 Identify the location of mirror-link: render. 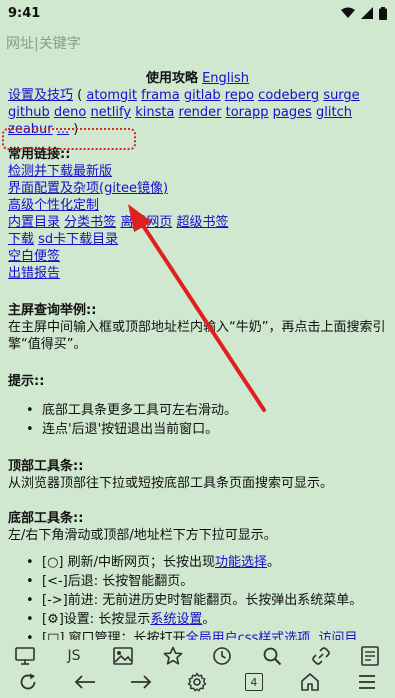
(200, 112).